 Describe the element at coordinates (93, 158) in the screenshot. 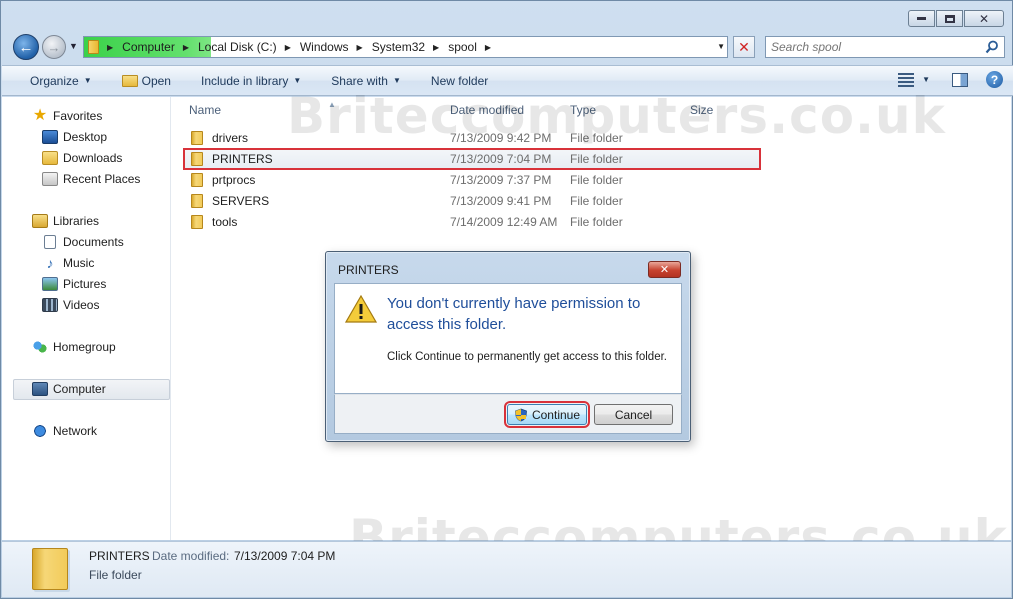

I see `sidebar-item-label: Downloads` at that location.